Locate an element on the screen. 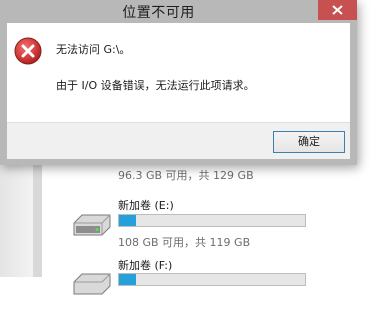  drive-name: 新加卷 (F:) is located at coordinates (145, 265).